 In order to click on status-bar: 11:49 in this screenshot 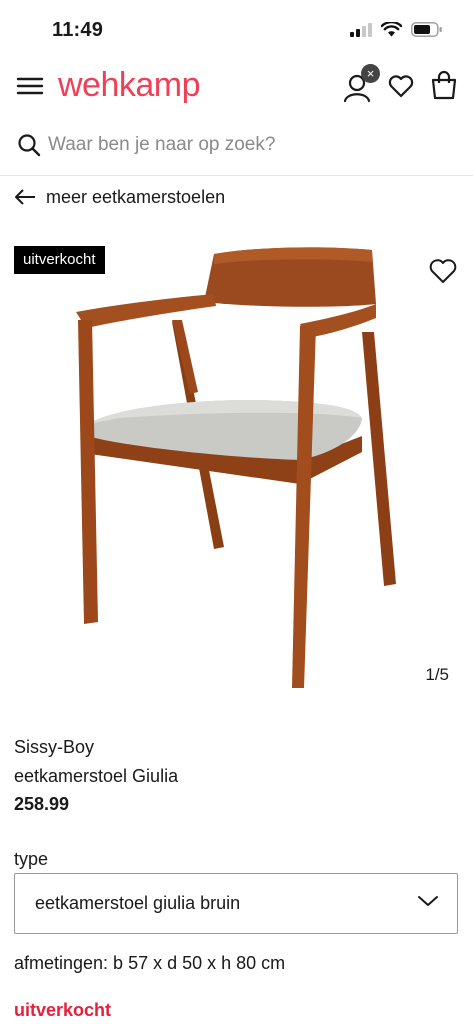, I will do `click(236, 31)`.